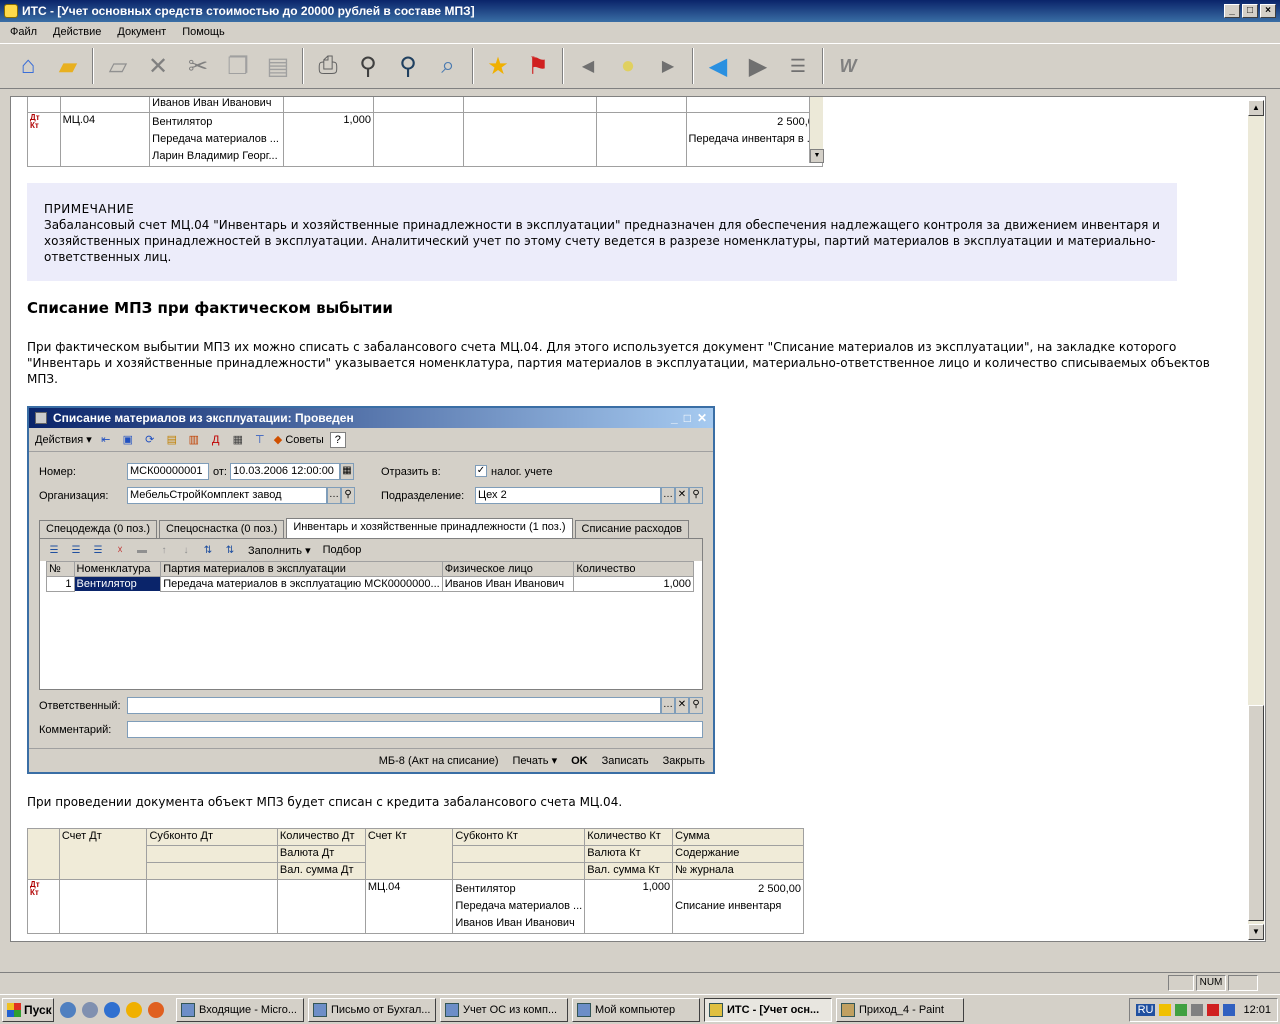 The width and height of the screenshot is (1280, 1024). Describe the element at coordinates (1268, 11) in the screenshot. I see `close-button: ×` at that location.